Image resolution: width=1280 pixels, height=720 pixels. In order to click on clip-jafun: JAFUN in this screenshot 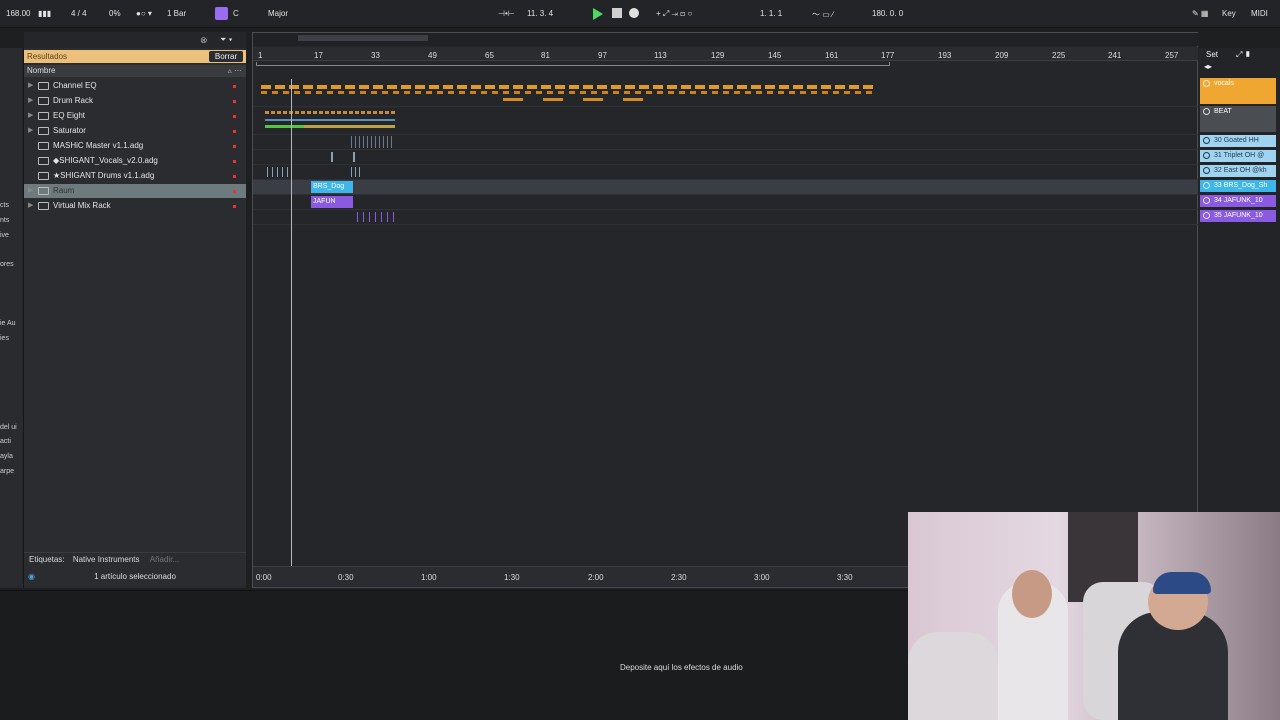, I will do `click(332, 202)`.